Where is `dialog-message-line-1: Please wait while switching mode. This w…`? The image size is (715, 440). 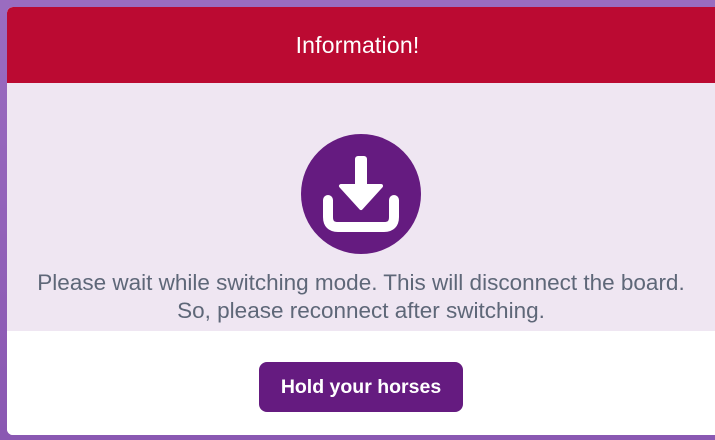 dialog-message-line-1: Please wait while switching mode. This w… is located at coordinates (361, 282).